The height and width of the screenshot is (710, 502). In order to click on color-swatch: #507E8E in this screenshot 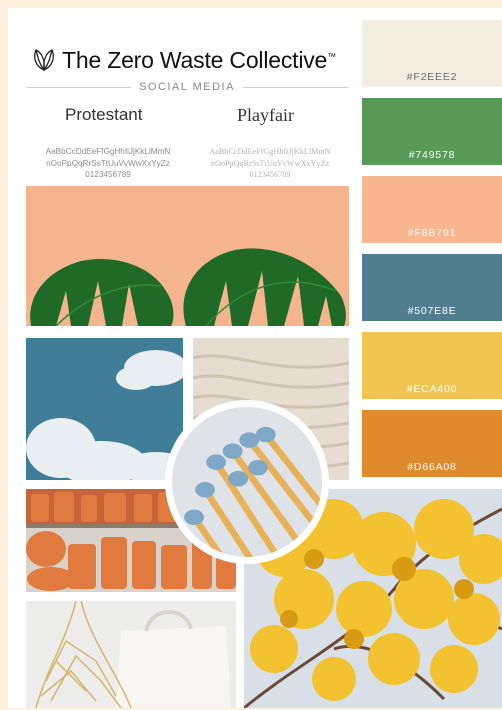, I will do `click(432, 287)`.